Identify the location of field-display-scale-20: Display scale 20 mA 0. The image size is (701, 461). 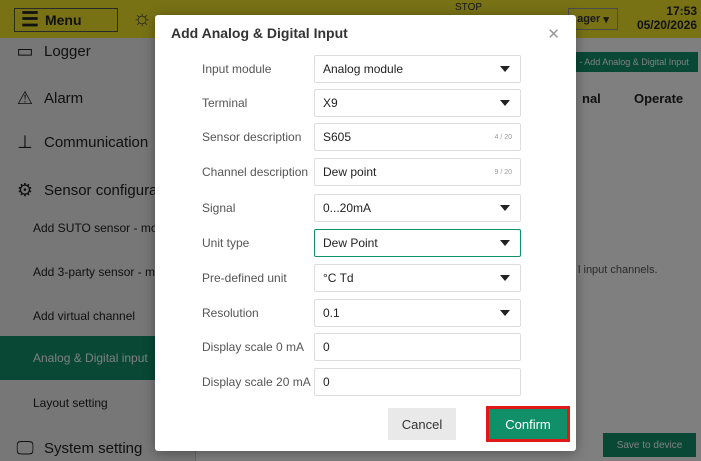
(365, 382).